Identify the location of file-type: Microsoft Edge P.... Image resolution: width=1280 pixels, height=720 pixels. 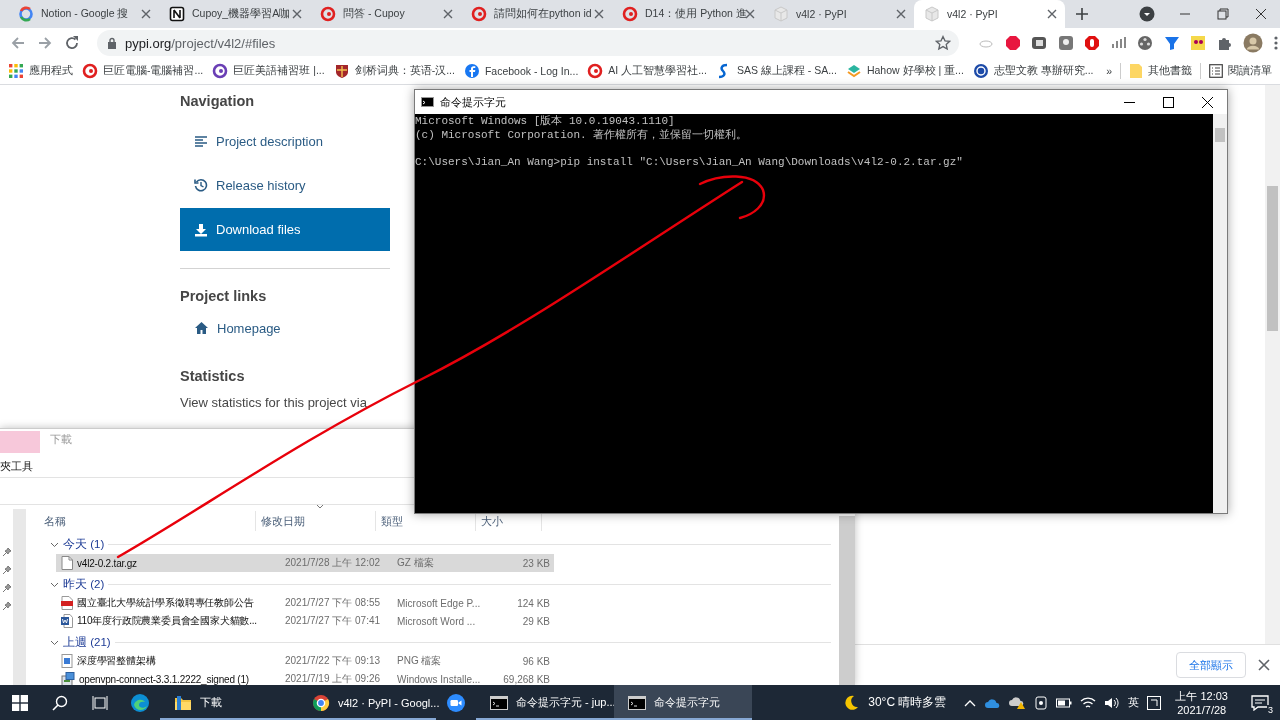
(439, 603).